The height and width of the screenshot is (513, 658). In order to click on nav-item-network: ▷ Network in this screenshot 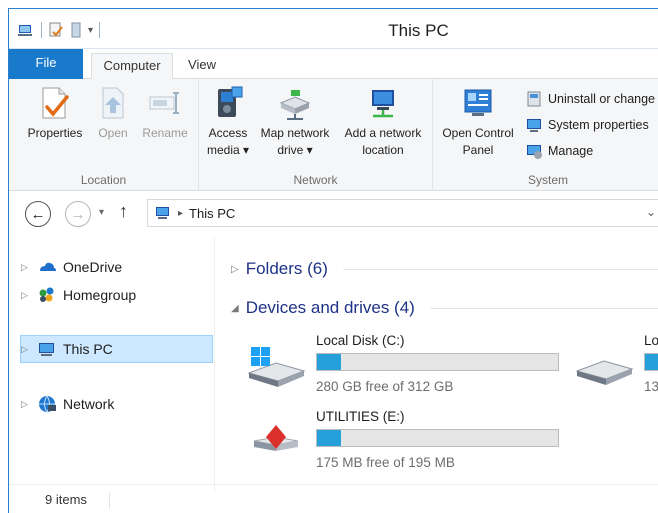, I will do `click(117, 404)`.